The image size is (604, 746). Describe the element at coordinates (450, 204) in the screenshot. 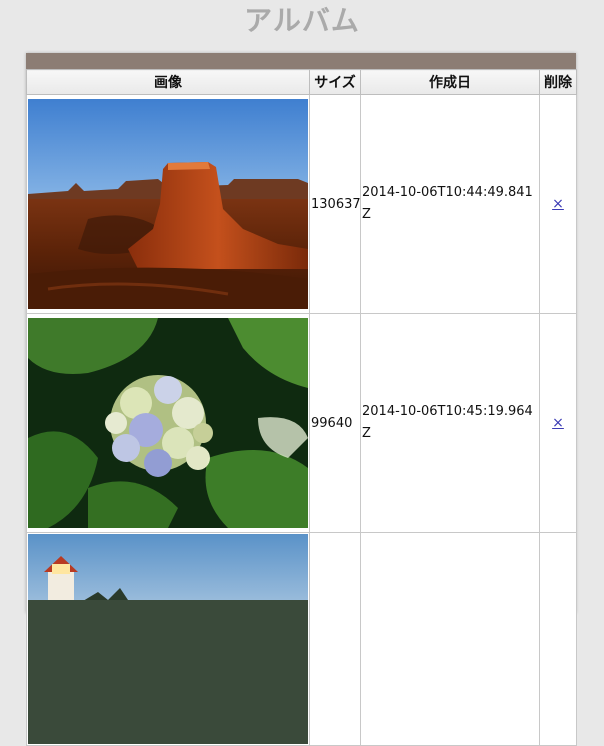

I see `created-cell: 2014-10-06T10:44:49.841Z` at that location.